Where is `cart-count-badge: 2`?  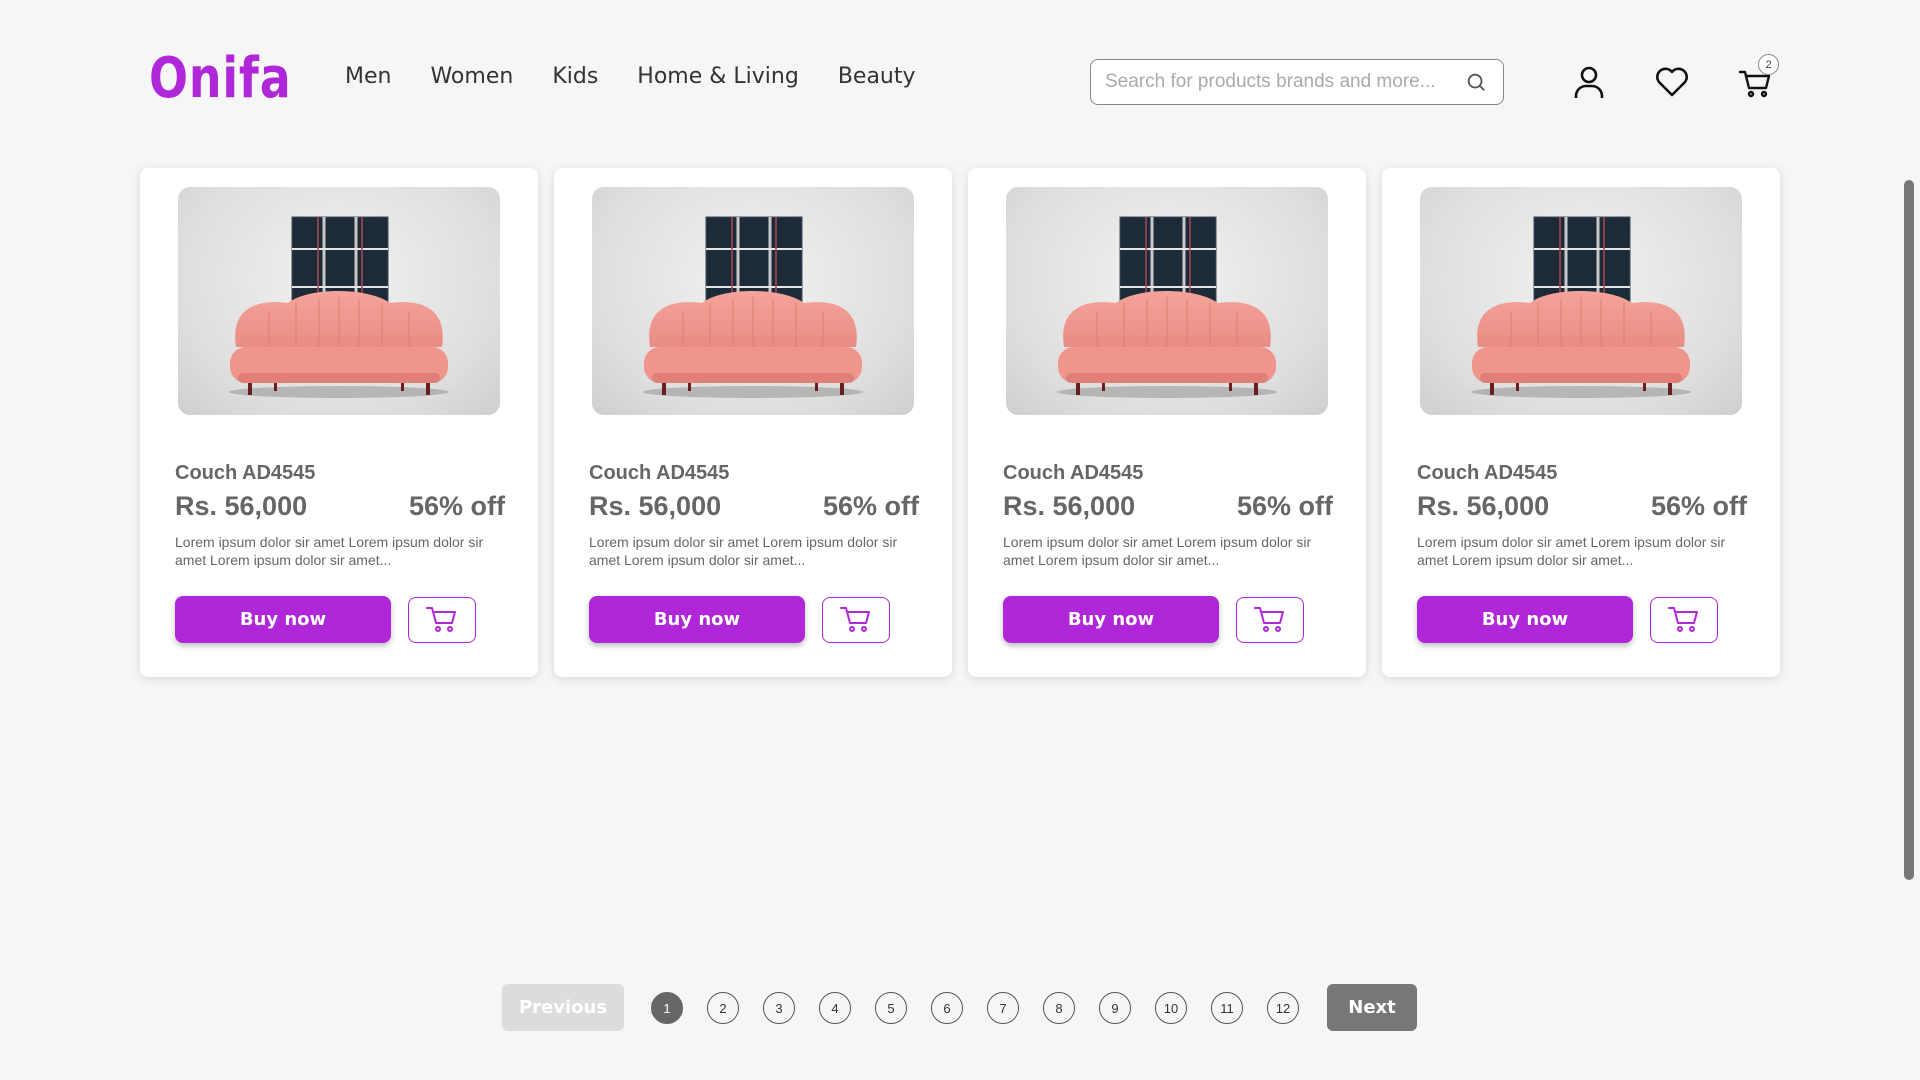
cart-count-badge: 2 is located at coordinates (1768, 64).